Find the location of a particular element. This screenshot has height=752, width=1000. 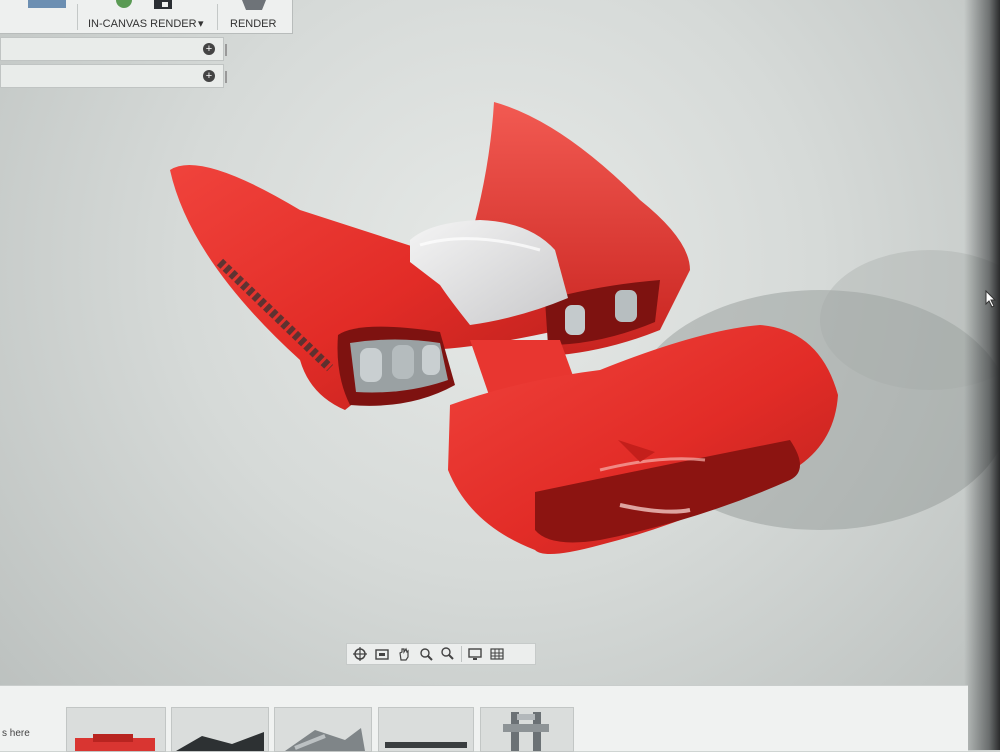

navigation-bar is located at coordinates (441, 654).